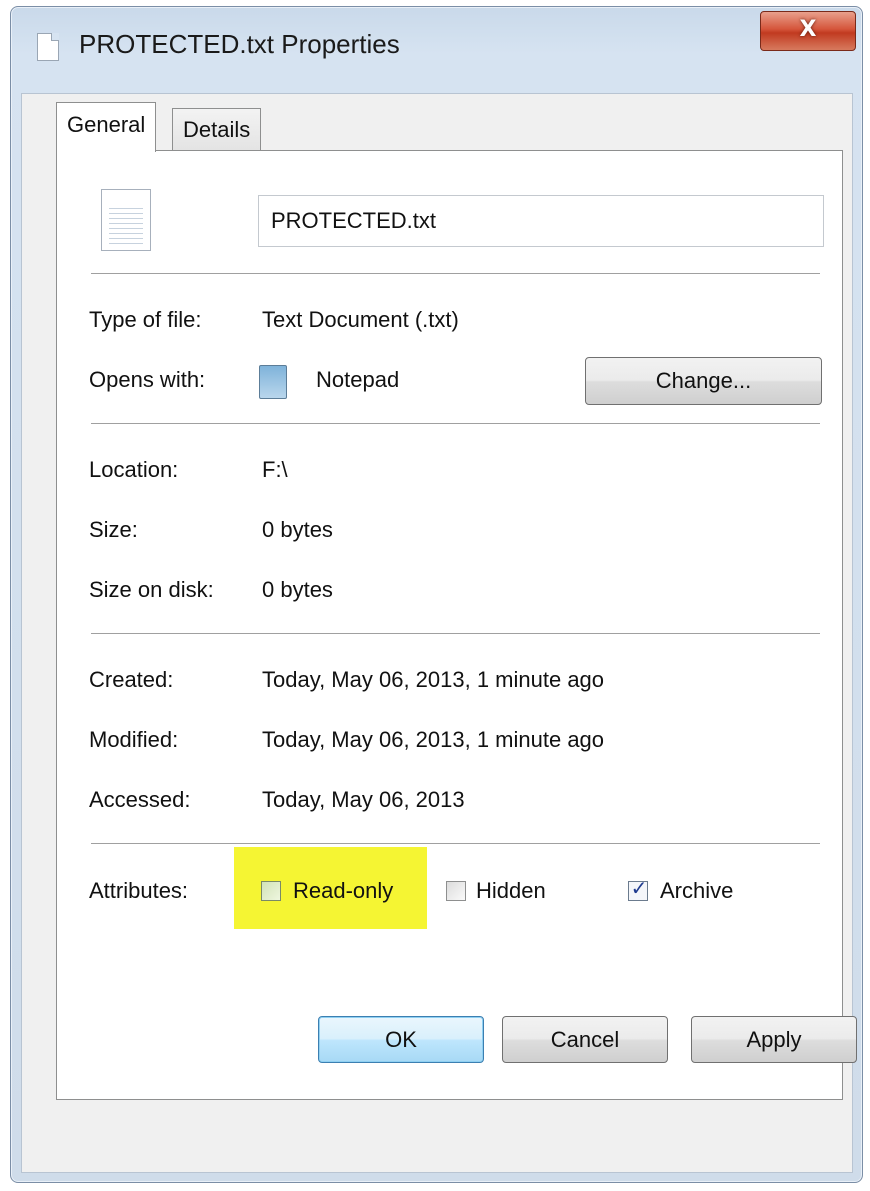  I want to click on accessed-value: Today, May 06, 2013, so click(363, 799).